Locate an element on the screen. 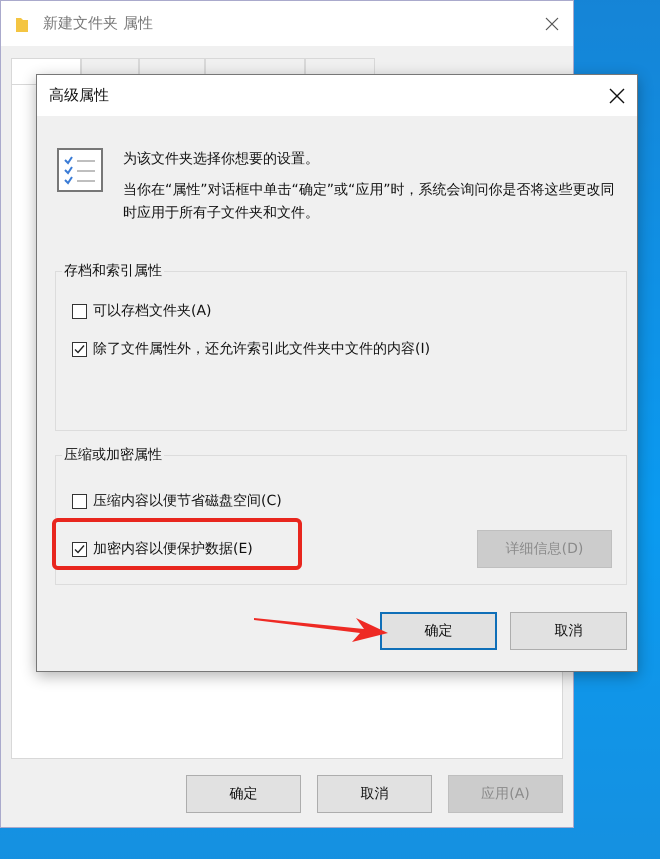 The height and width of the screenshot is (859, 660). group-title: 存档和索引属性 is located at coordinates (113, 271).